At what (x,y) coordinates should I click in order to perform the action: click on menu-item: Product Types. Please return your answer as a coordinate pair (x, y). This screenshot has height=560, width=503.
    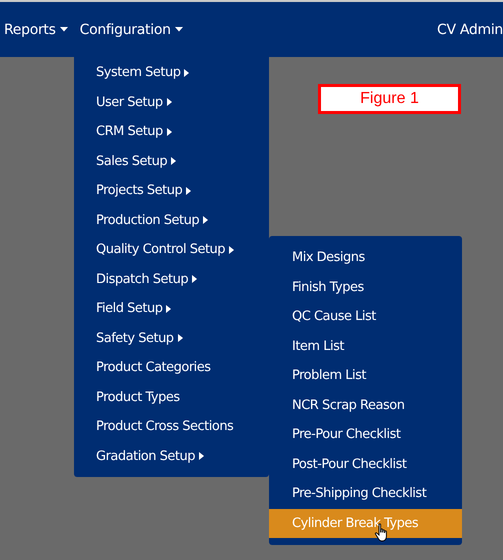
    Looking at the image, I should click on (171, 397).